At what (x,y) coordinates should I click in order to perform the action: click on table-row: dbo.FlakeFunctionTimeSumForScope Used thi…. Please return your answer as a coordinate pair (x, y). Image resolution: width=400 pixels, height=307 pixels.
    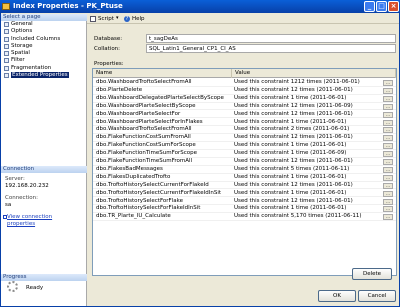
    Looking at the image, I should click on (244, 154).